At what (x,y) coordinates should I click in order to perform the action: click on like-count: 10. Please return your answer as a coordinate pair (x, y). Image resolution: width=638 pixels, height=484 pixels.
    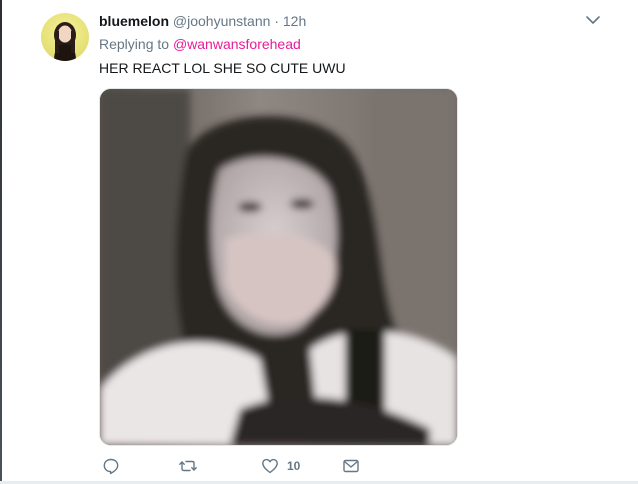
    Looking at the image, I should click on (294, 466).